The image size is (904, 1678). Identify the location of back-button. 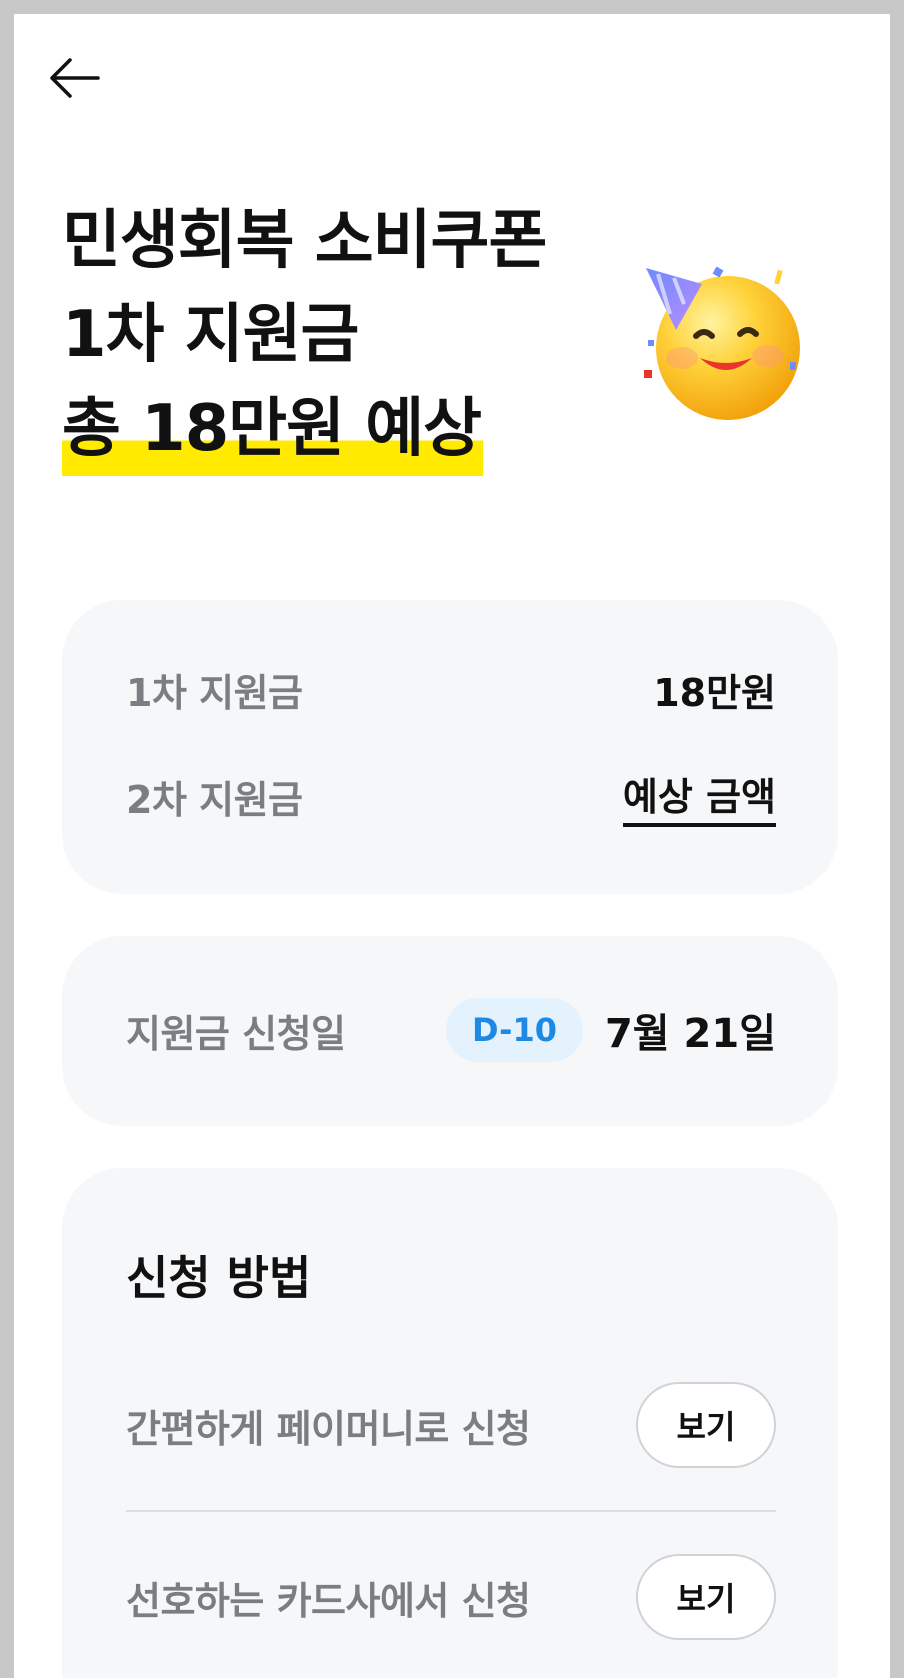
(74, 78).